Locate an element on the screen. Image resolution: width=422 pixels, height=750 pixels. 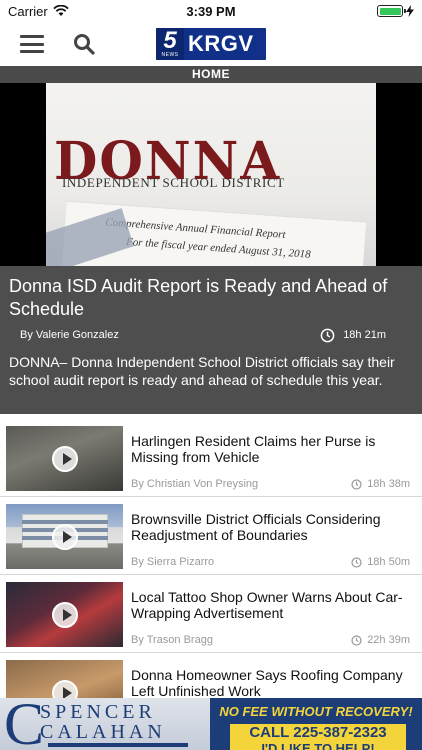
battery-icon is located at coordinates (391, 11).